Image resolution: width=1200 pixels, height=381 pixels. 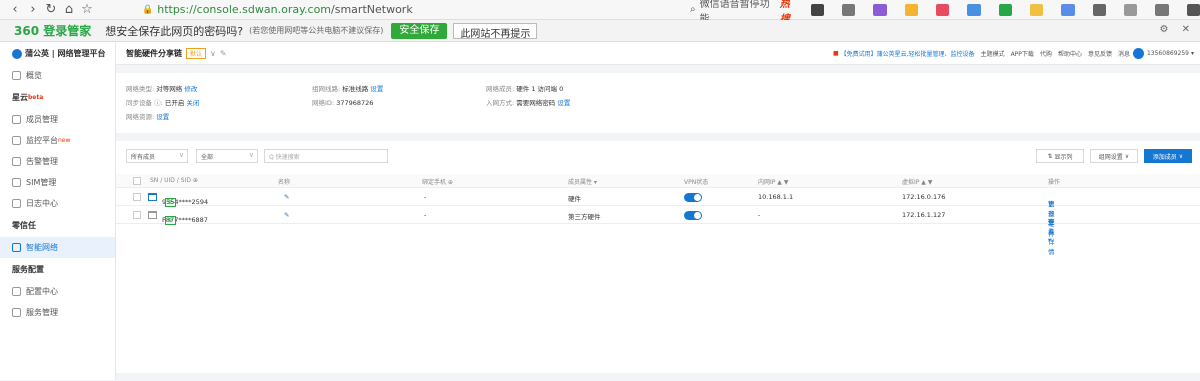 I want to click on grid-icon, so click(x=1099, y=9).